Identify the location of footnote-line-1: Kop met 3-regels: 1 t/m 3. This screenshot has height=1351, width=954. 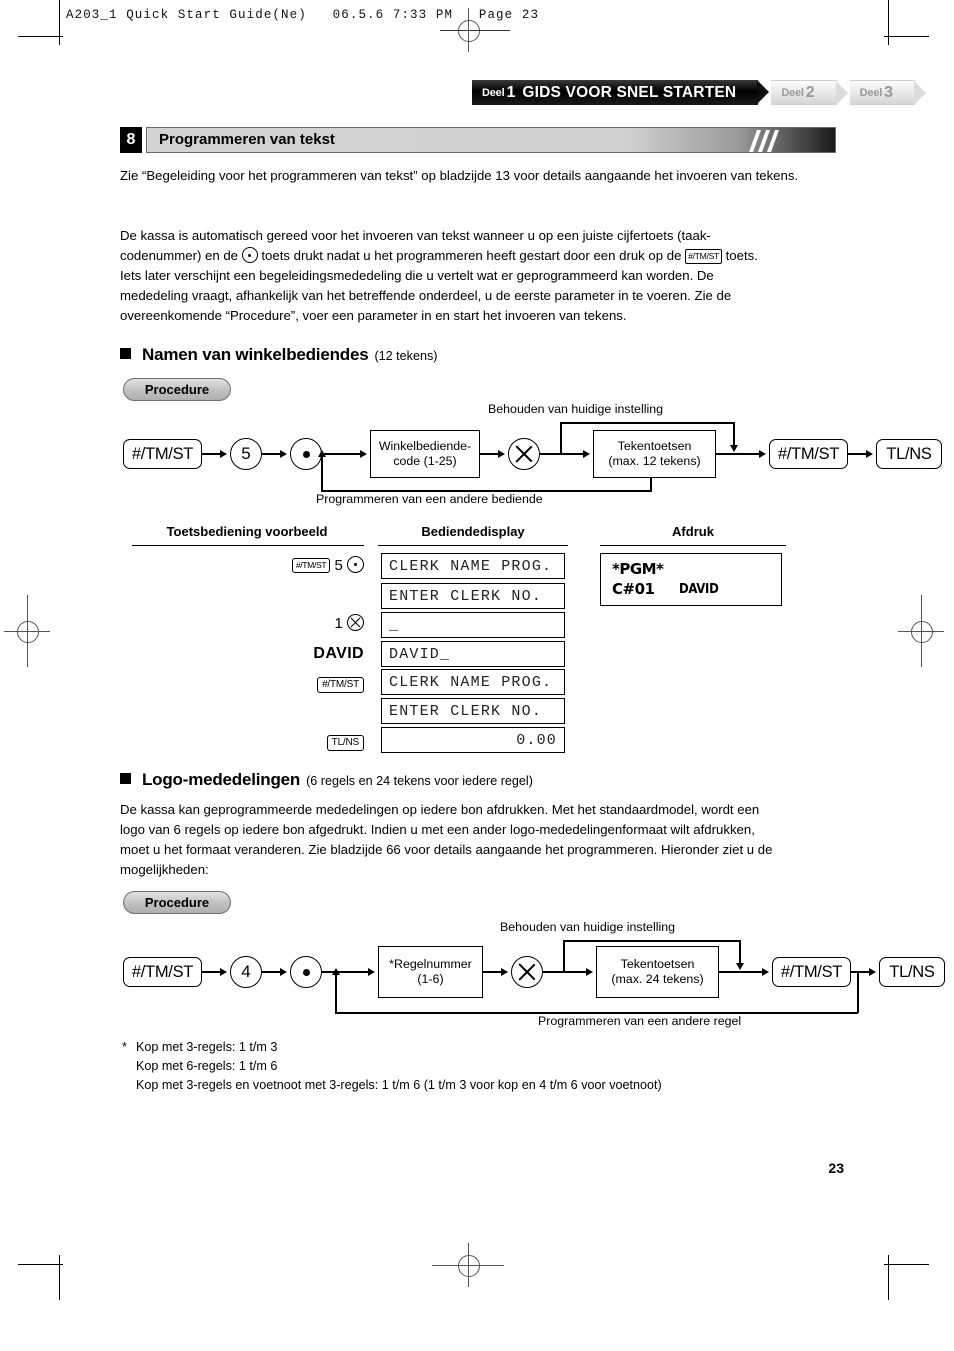
(207, 1047).